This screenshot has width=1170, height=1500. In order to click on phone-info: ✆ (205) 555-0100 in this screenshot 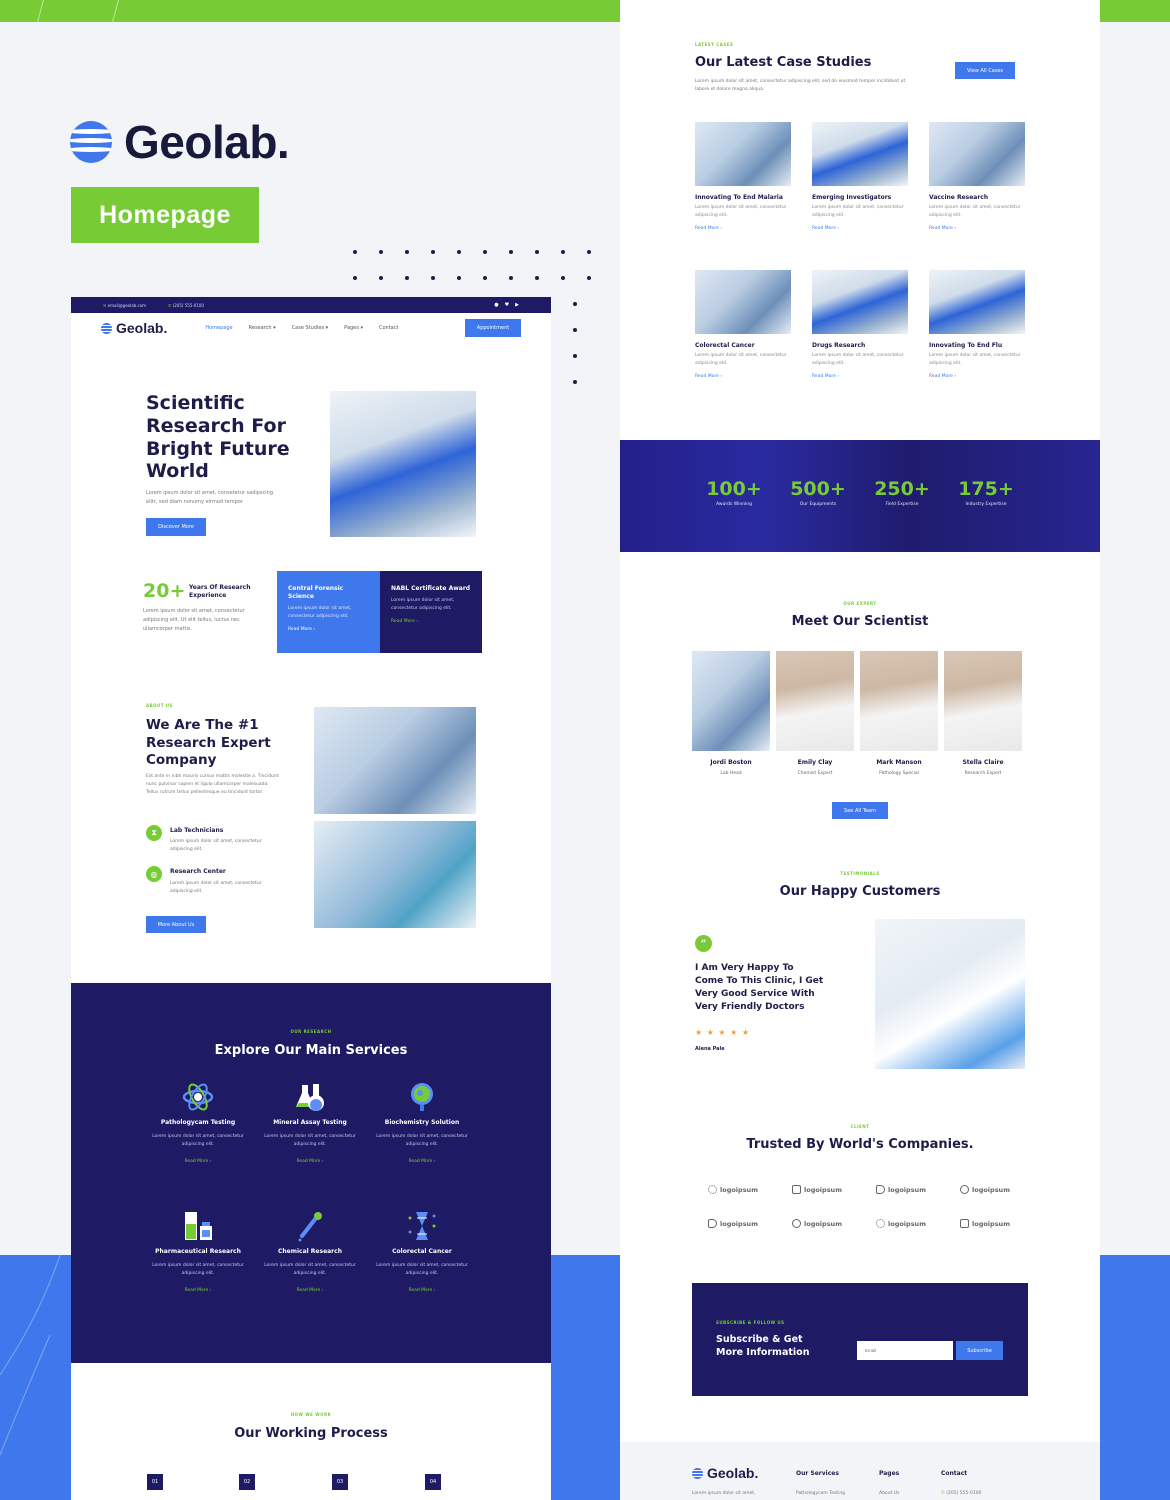, I will do `click(186, 305)`.